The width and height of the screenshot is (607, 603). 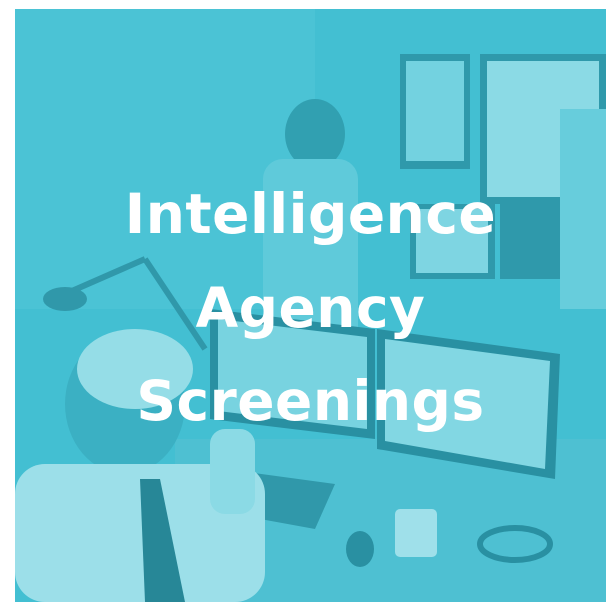 I want to click on title-line-screenings: Screenings, so click(x=310, y=401).